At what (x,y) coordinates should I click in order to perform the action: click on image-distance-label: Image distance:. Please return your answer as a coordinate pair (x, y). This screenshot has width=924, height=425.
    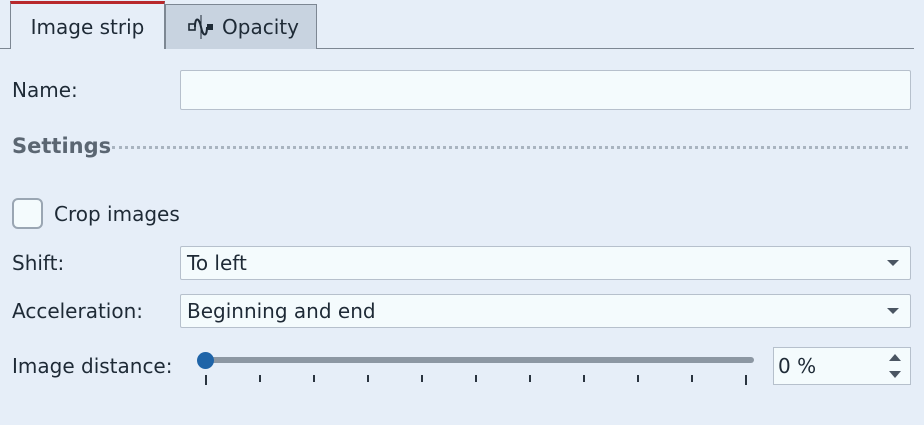
    Looking at the image, I should click on (92, 366).